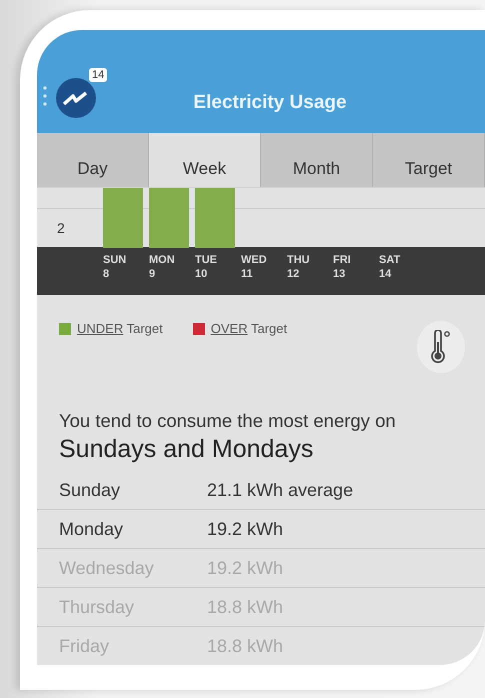 The image size is (485, 698). Describe the element at coordinates (317, 160) in the screenshot. I see `tab: Month` at that location.